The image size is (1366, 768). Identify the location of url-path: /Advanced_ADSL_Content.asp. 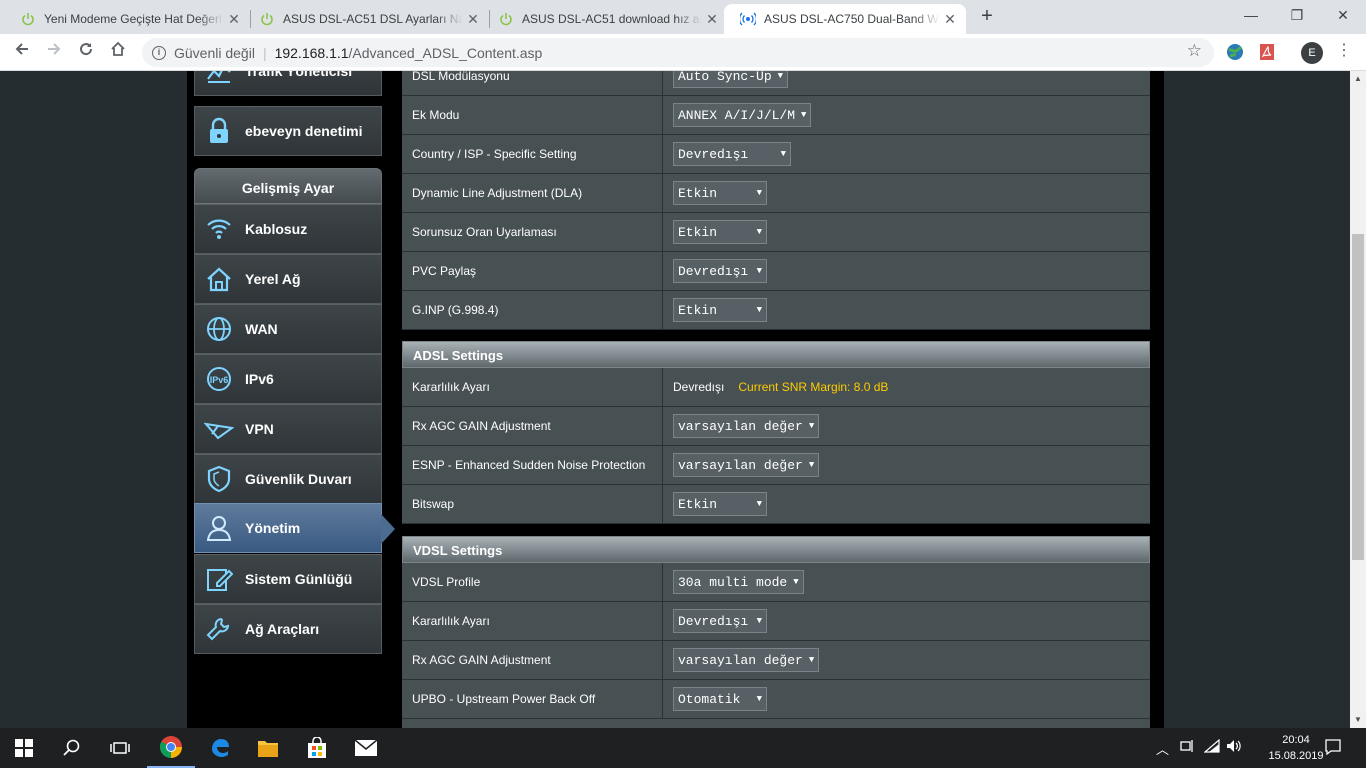
(445, 52).